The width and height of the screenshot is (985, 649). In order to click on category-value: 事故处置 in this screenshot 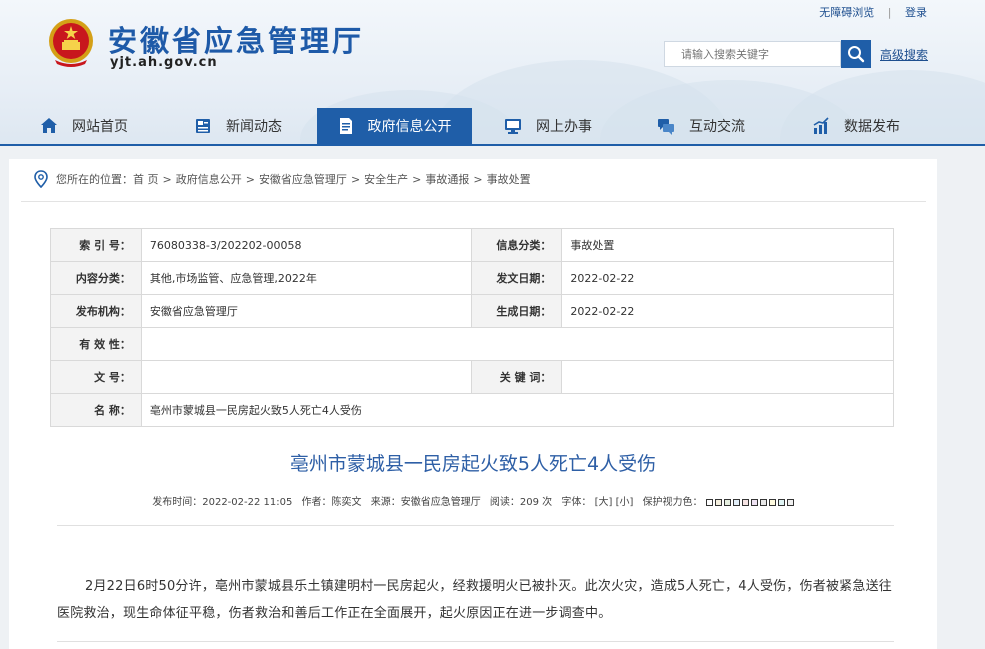, I will do `click(727, 245)`.